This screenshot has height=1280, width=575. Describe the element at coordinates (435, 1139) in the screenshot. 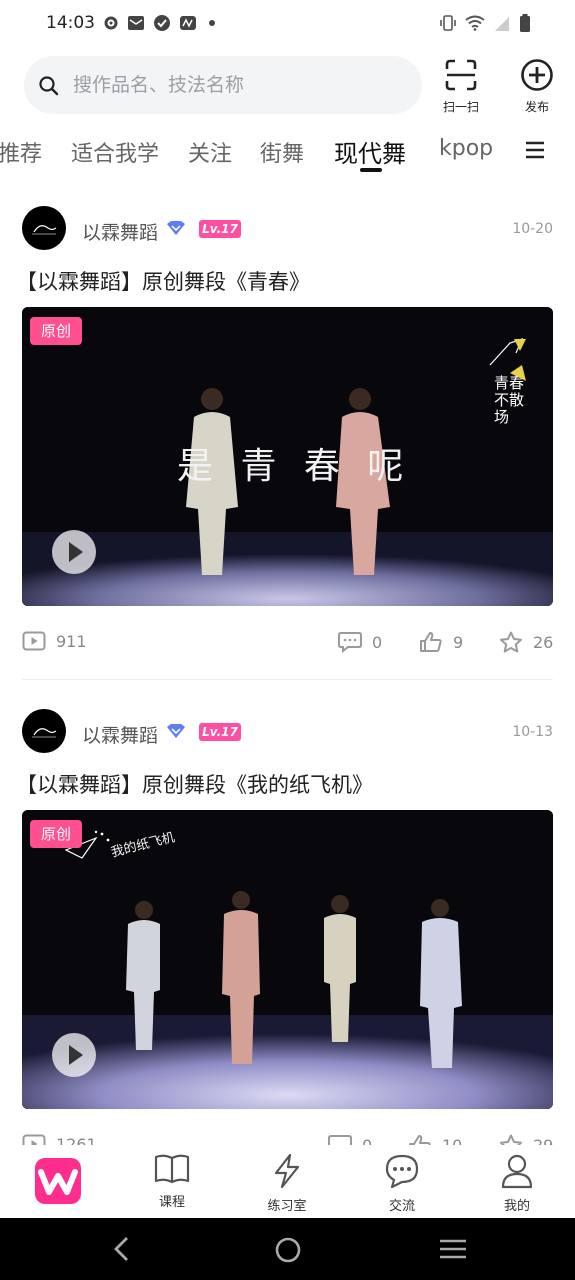

I see `likes-stat: 10` at that location.